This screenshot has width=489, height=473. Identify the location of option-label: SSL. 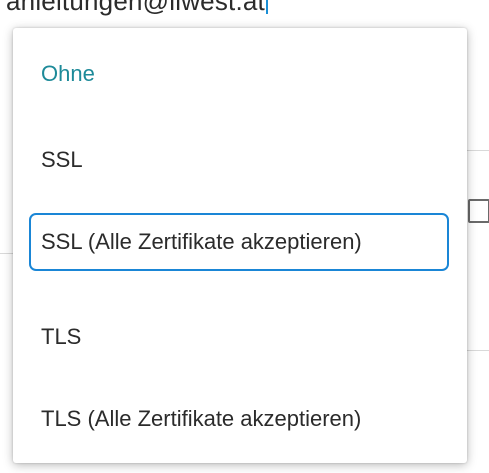
(62, 159).